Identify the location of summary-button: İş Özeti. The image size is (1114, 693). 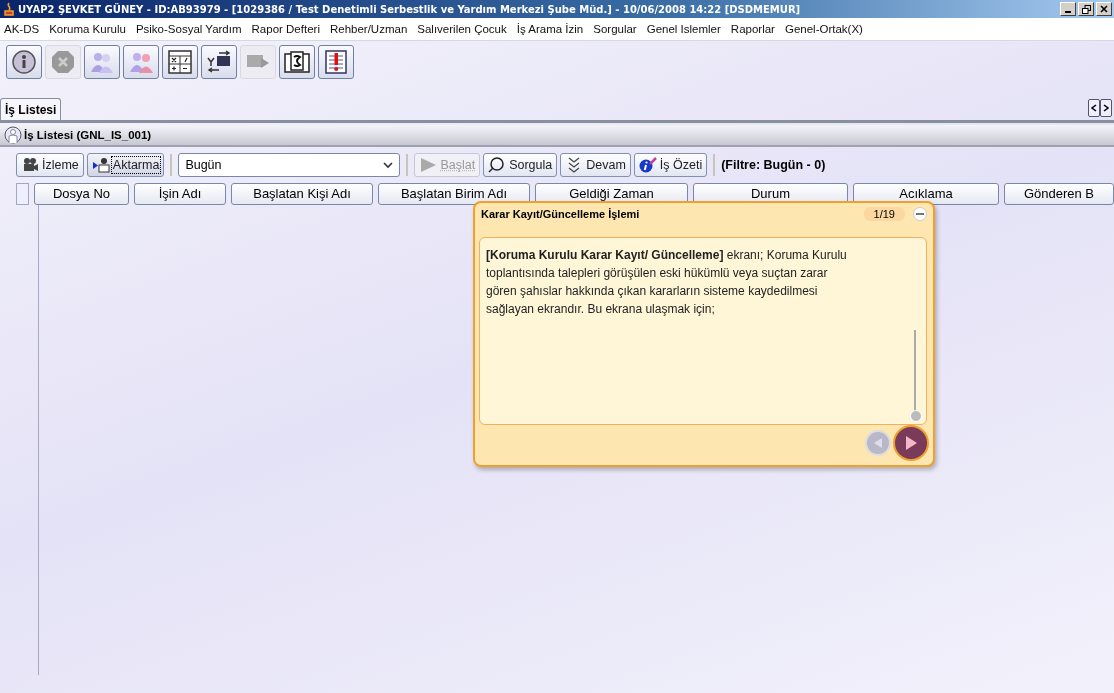
(670, 165).